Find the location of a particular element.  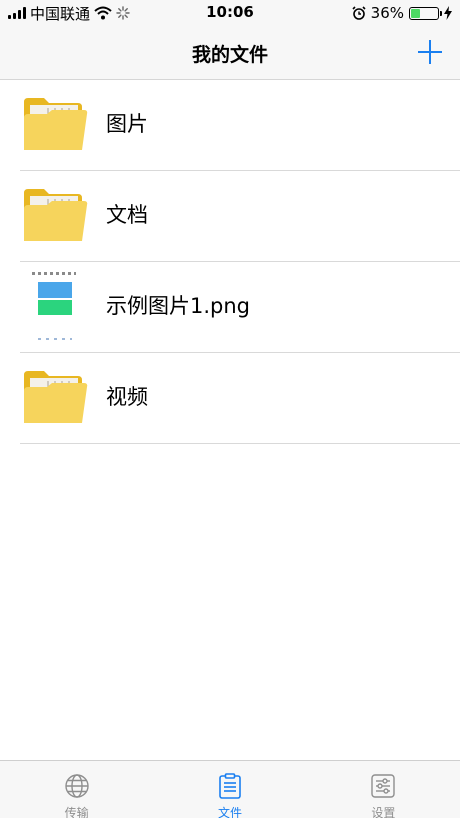

tab-label: 传输 is located at coordinates (76, 812).